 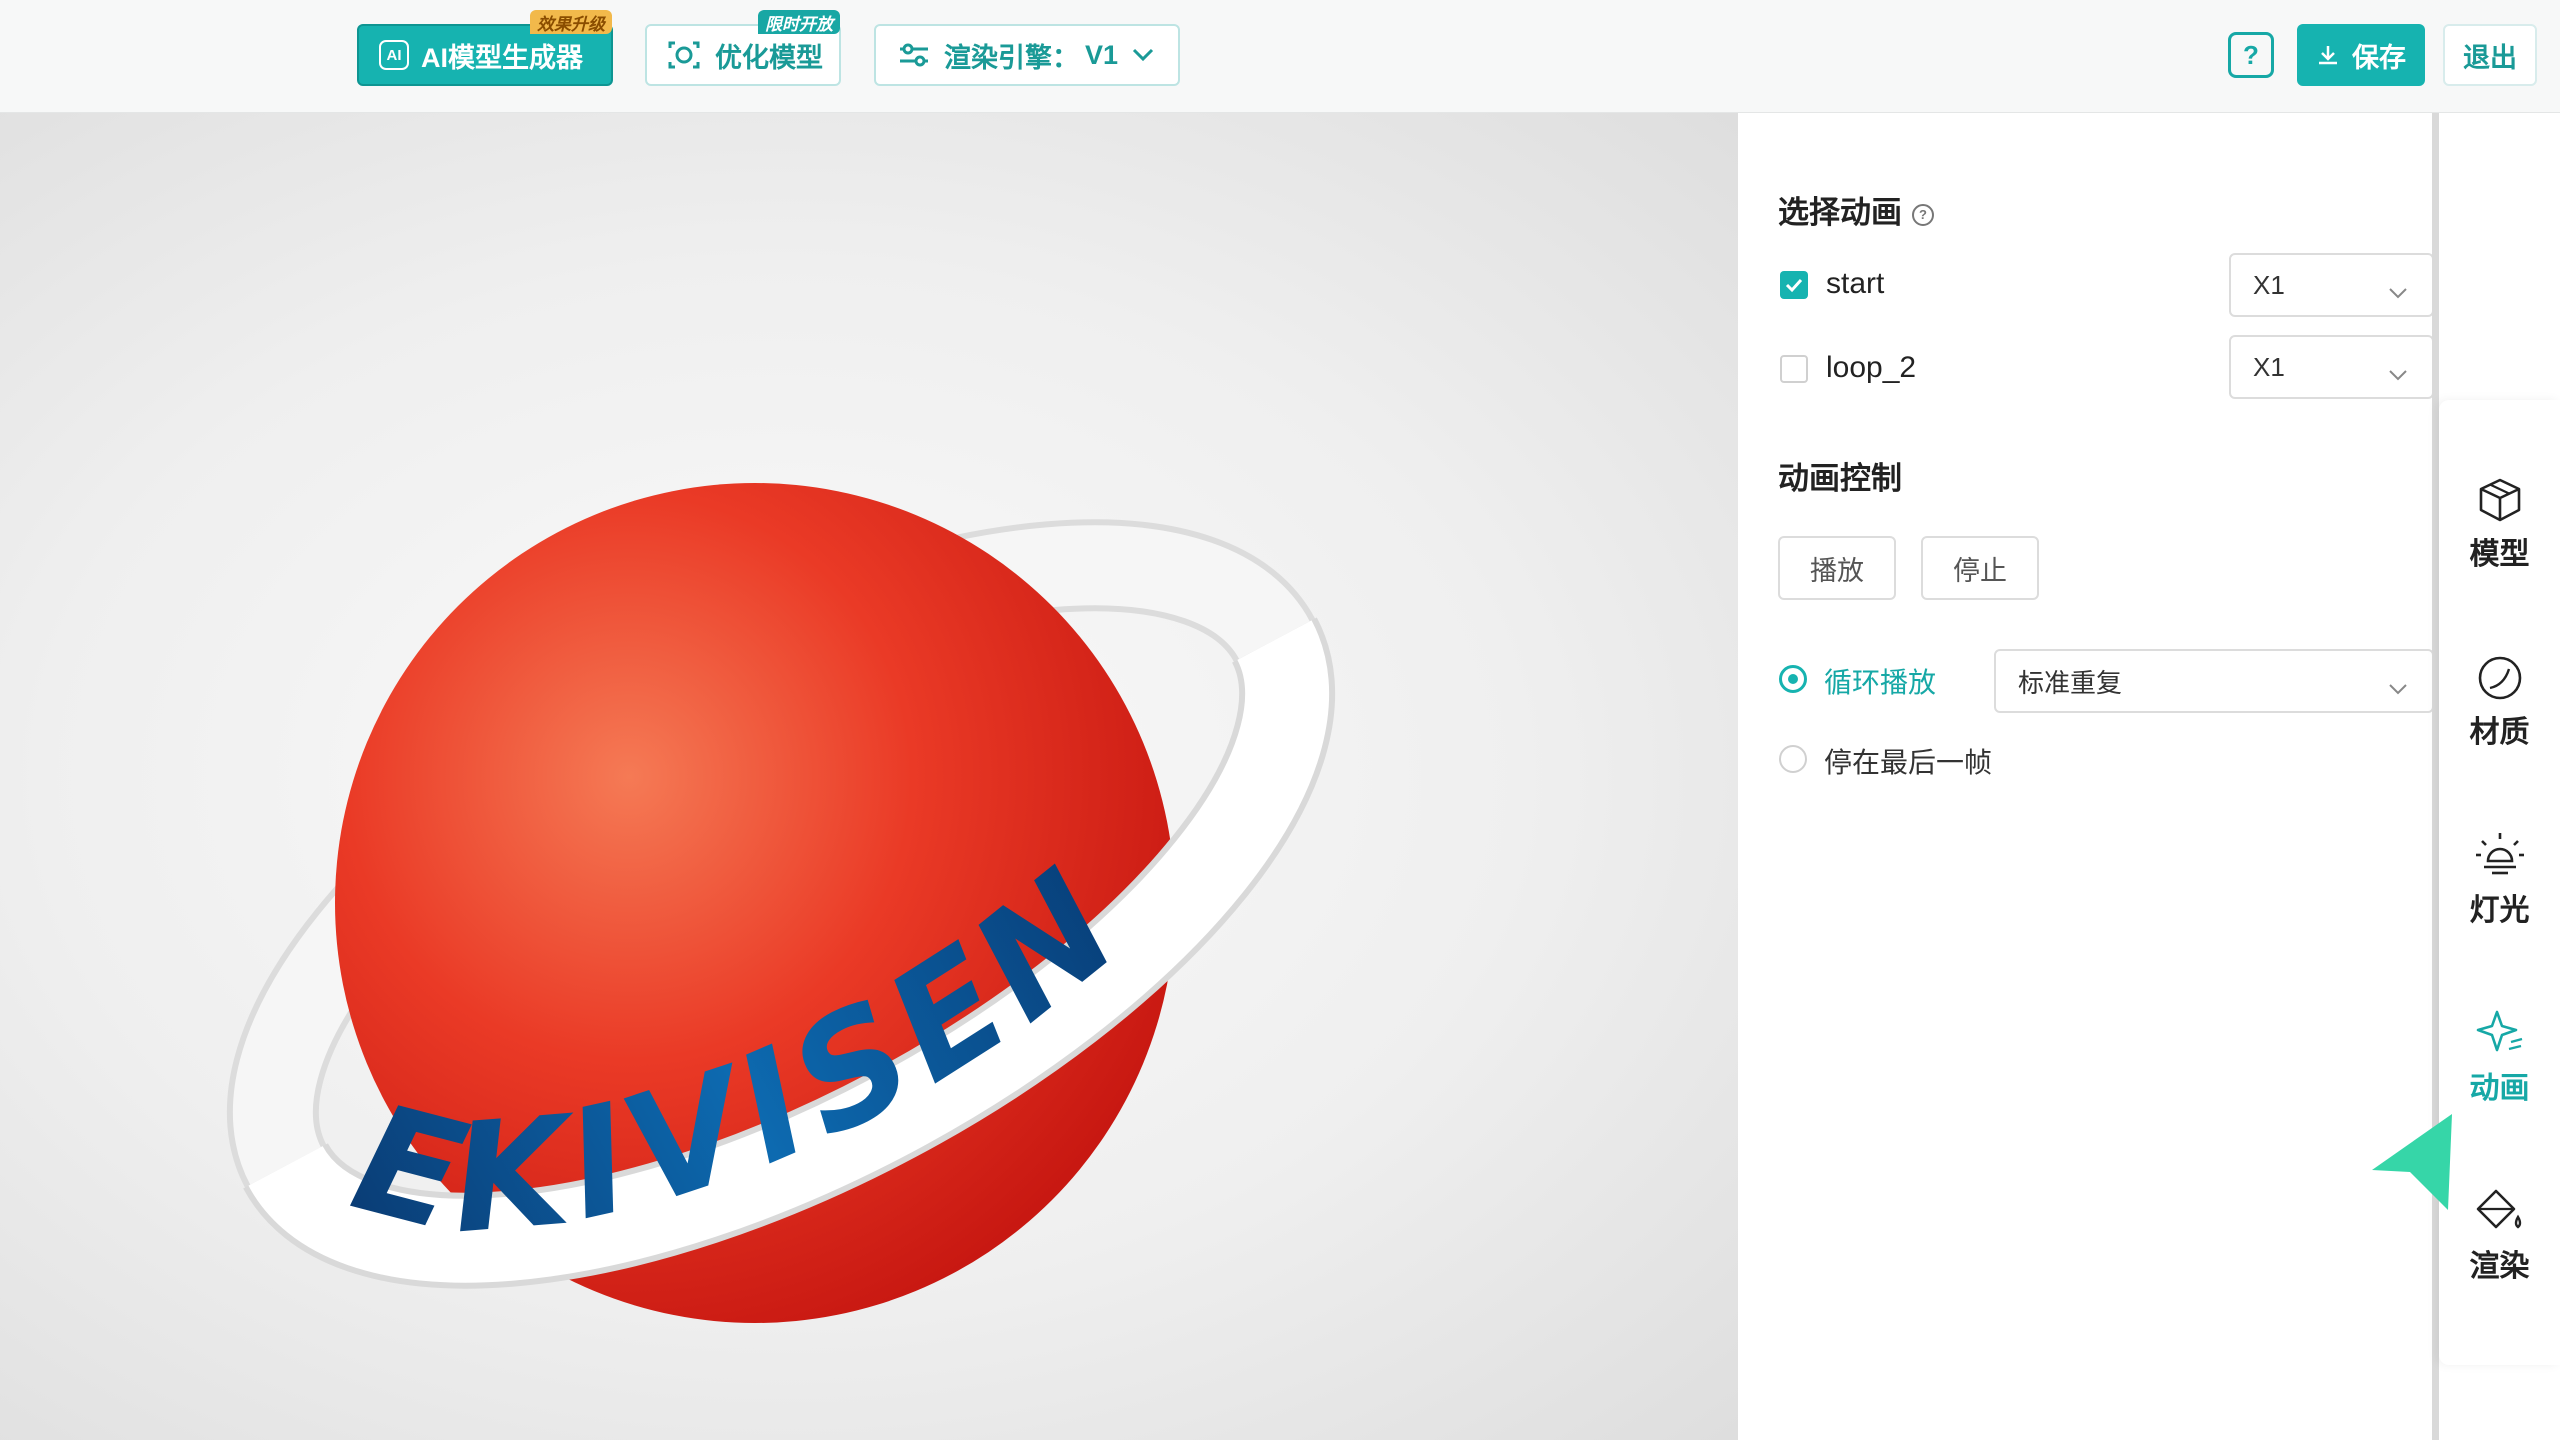 I want to click on save-label: 保存, so click(x=2379, y=57).